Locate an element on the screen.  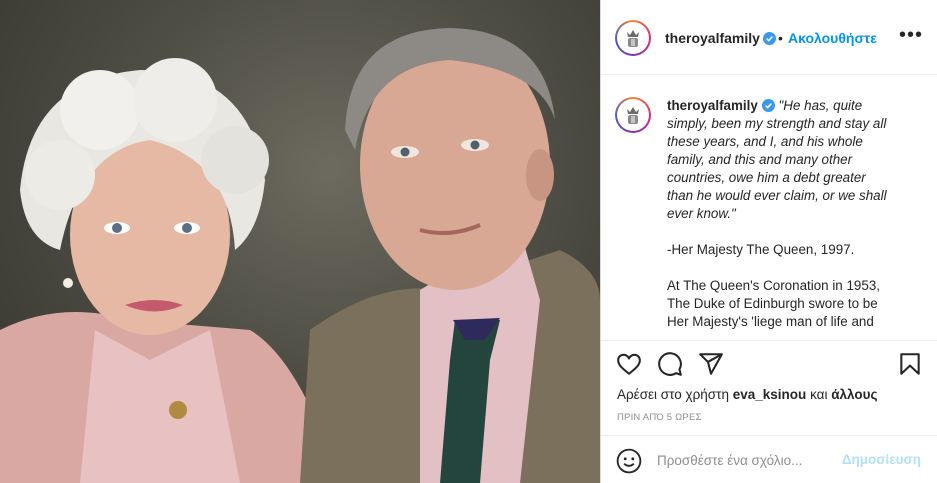
comment-bar: Δημοσίευση is located at coordinates (769, 459).